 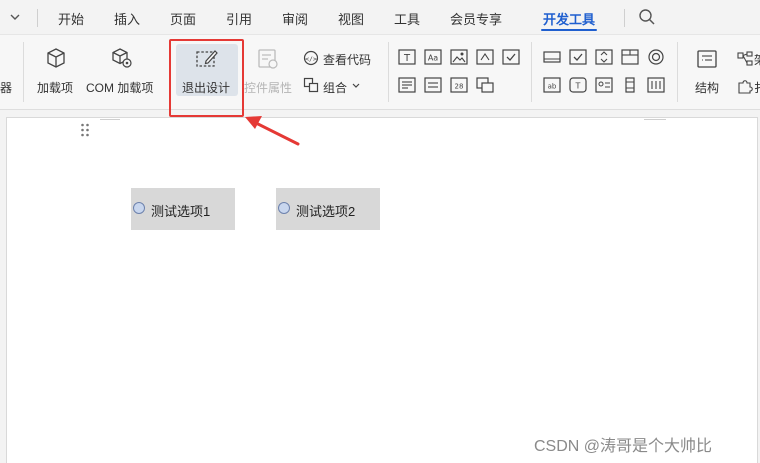 What do you see at coordinates (407, 18) in the screenshot?
I see `tab-tools: 工具` at bounding box center [407, 18].